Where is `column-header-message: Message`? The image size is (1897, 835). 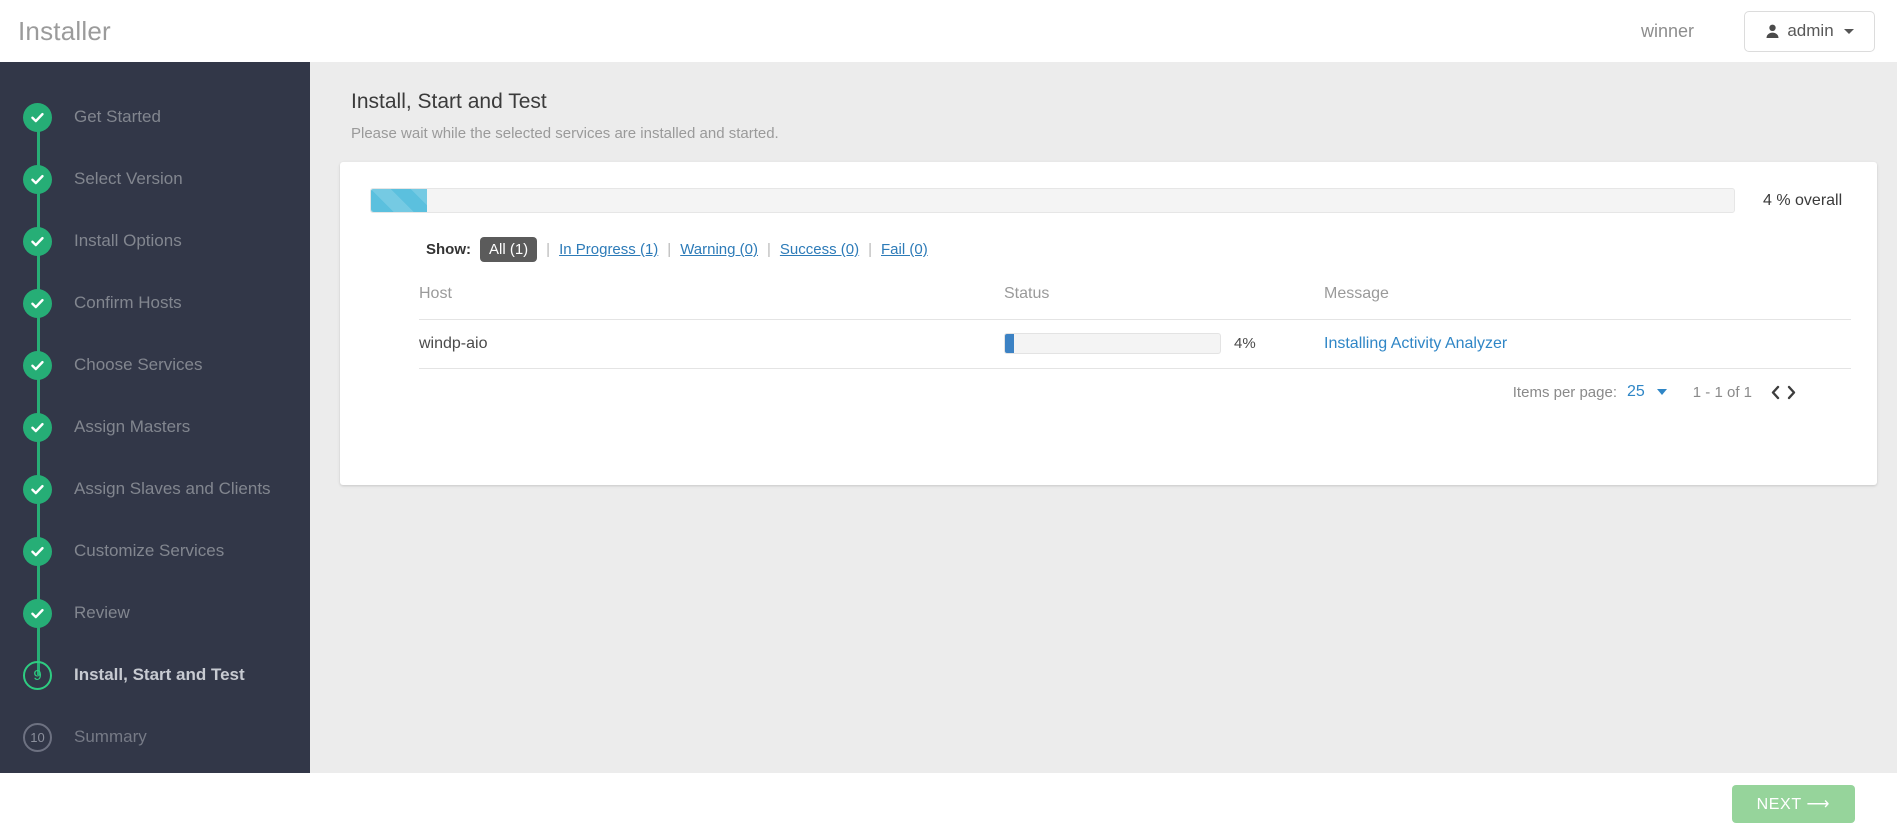
column-header-message: Message is located at coordinates (1587, 302).